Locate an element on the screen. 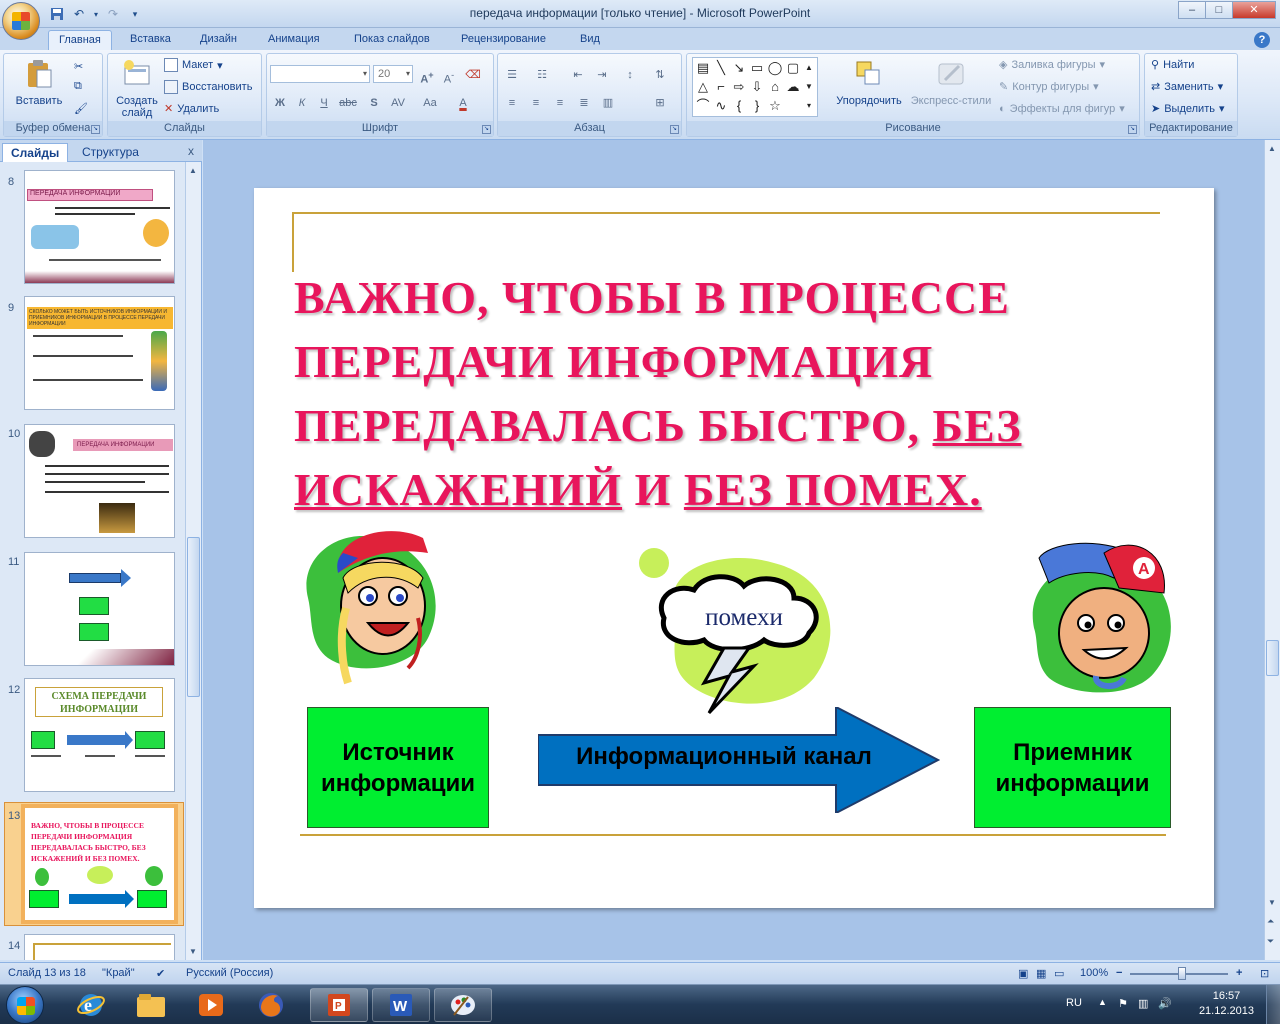 Image resolution: width=1280 pixels, height=1024 pixels. right-brace-icon: } is located at coordinates (757, 106).